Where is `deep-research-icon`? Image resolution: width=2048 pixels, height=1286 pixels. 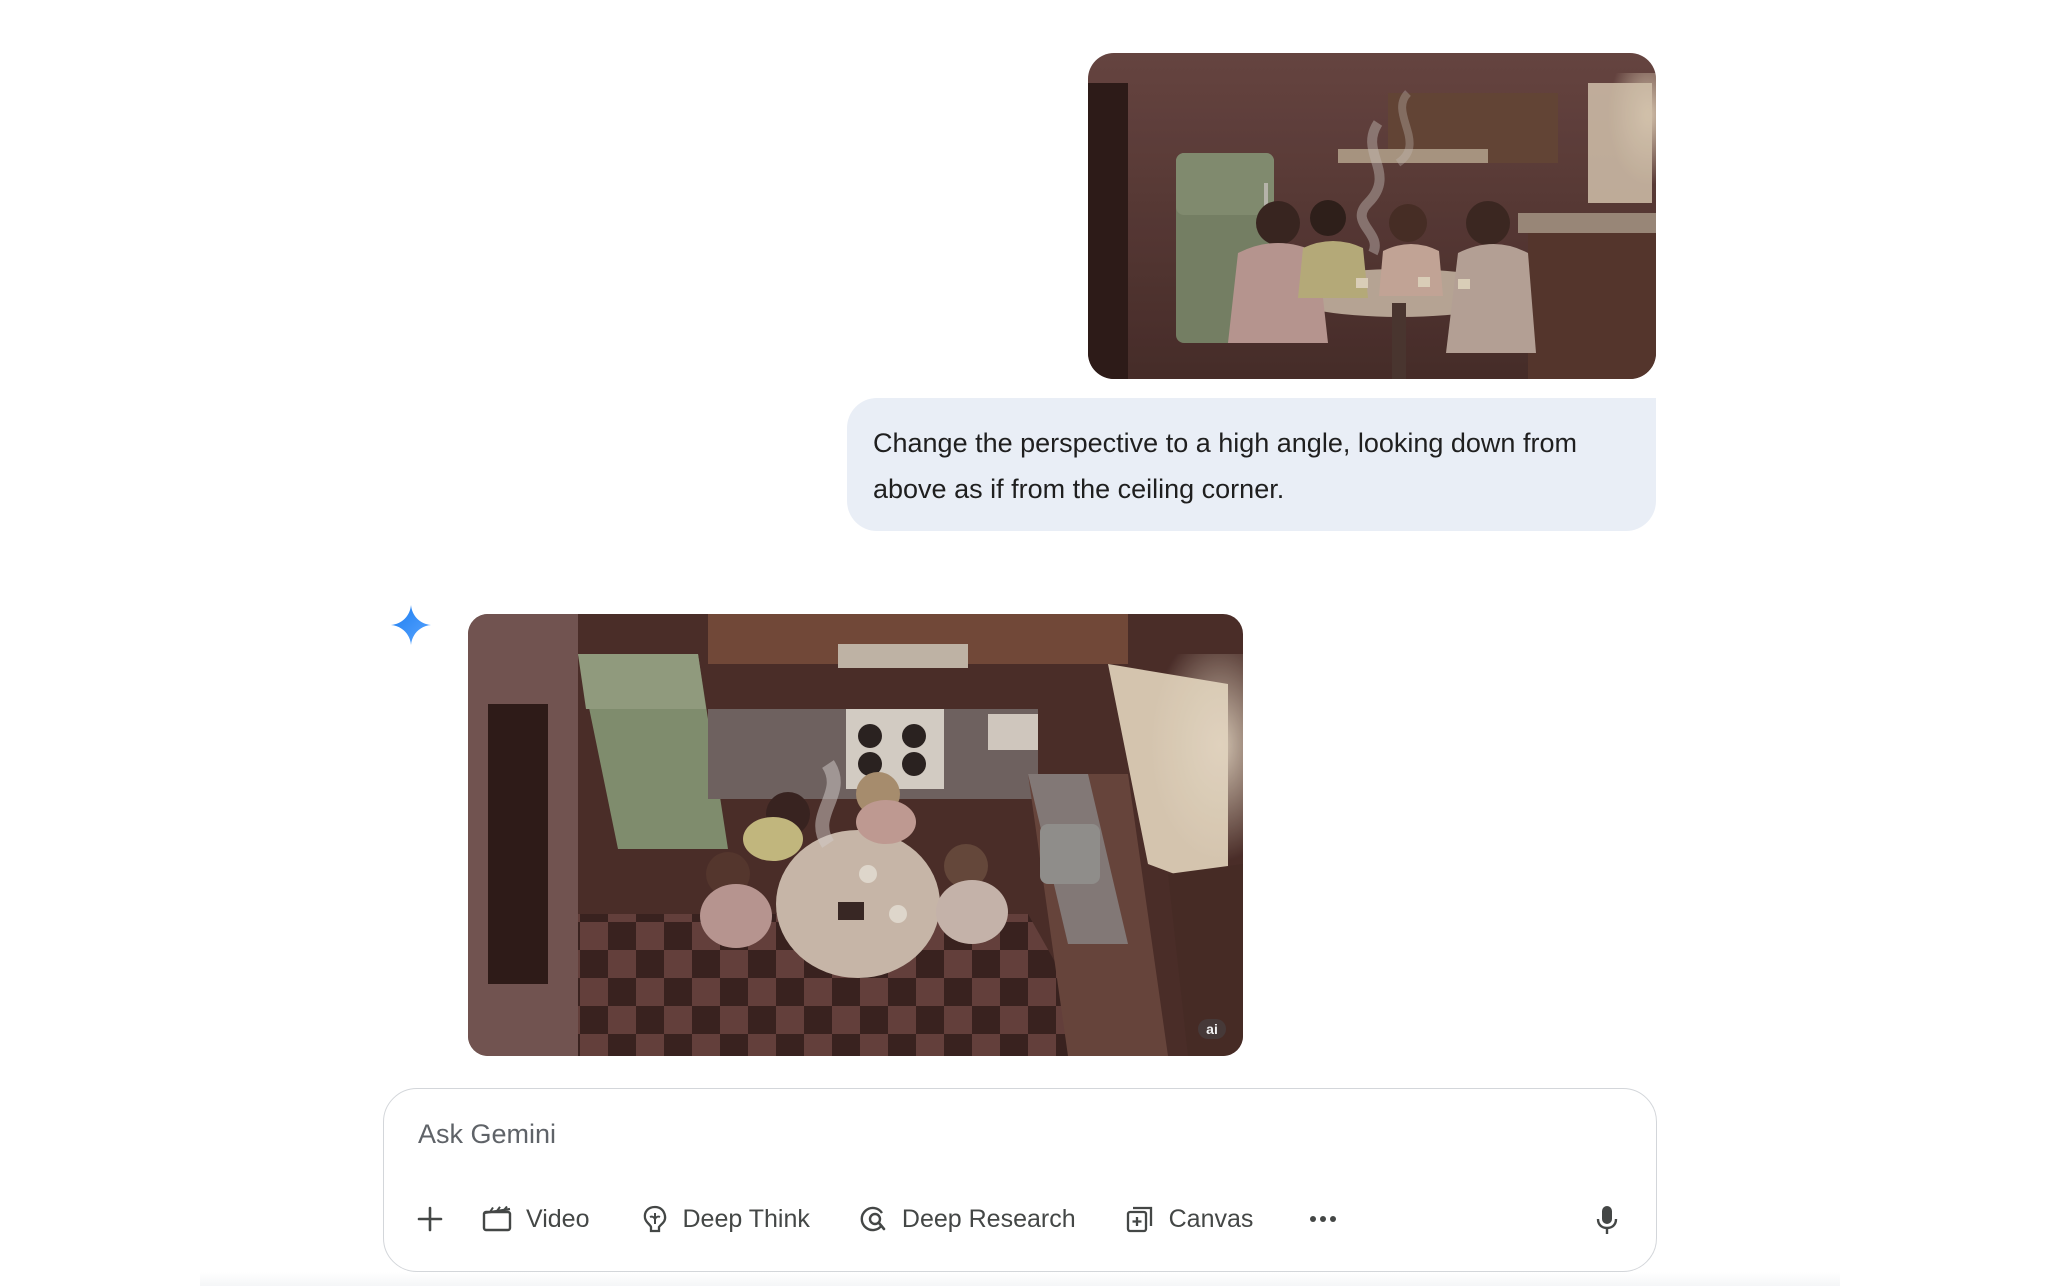
deep-research-icon is located at coordinates (873, 1219).